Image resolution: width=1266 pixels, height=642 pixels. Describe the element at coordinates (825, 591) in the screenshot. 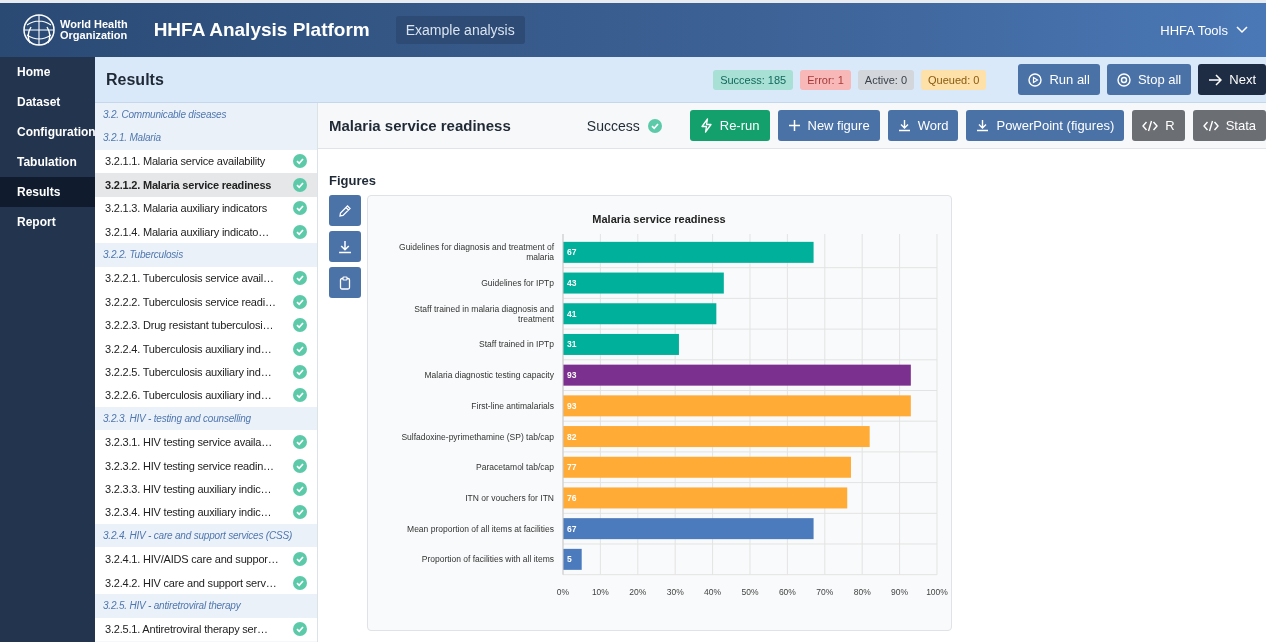

I see `axis-tick-label: 70%` at that location.